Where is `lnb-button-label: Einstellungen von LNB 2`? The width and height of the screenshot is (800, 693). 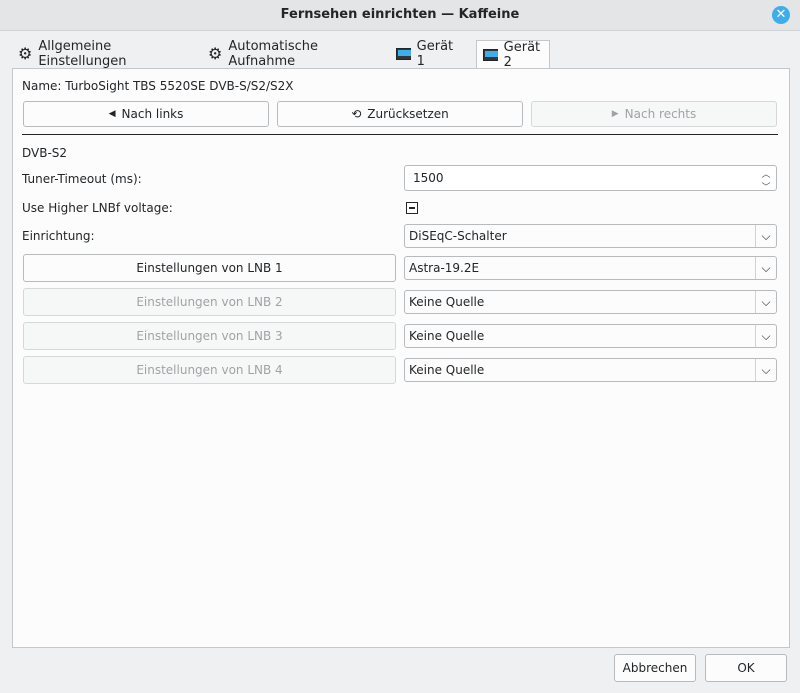 lnb-button-label: Einstellungen von LNB 2 is located at coordinates (209, 302).